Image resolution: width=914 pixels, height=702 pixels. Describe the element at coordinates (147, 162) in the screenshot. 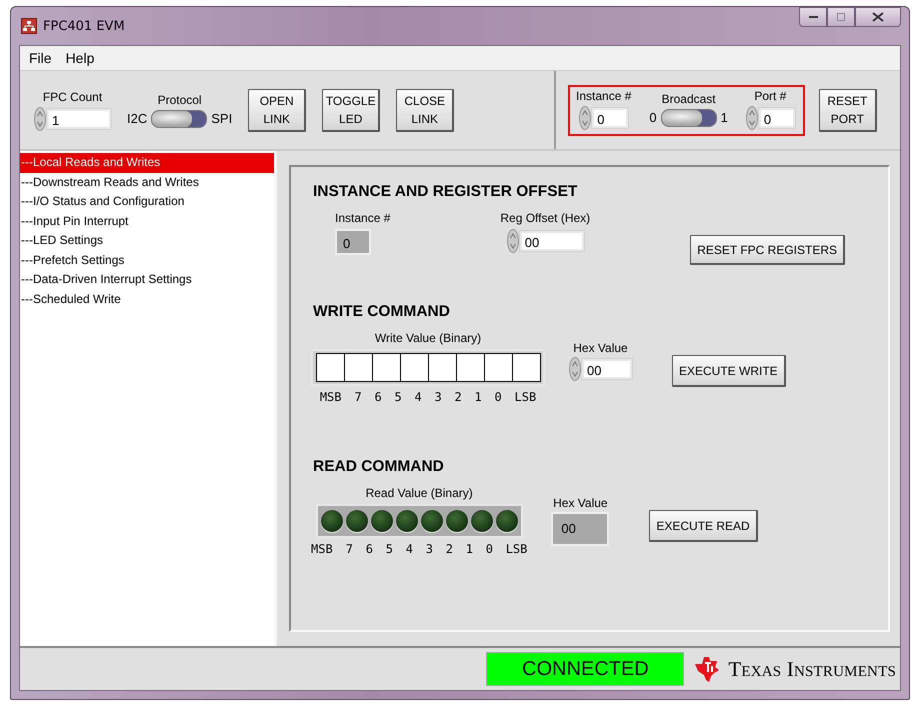

I see `sidebar-item: ---Local Reads and Writes` at that location.